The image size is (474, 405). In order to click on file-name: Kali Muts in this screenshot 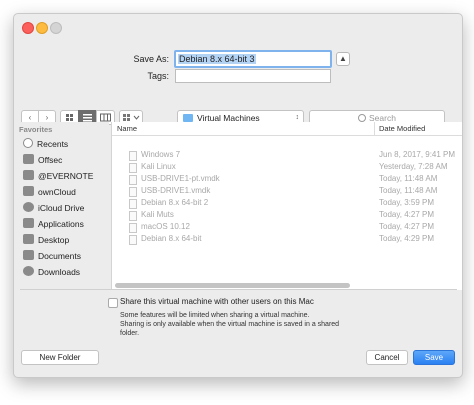, I will do `click(157, 214)`.